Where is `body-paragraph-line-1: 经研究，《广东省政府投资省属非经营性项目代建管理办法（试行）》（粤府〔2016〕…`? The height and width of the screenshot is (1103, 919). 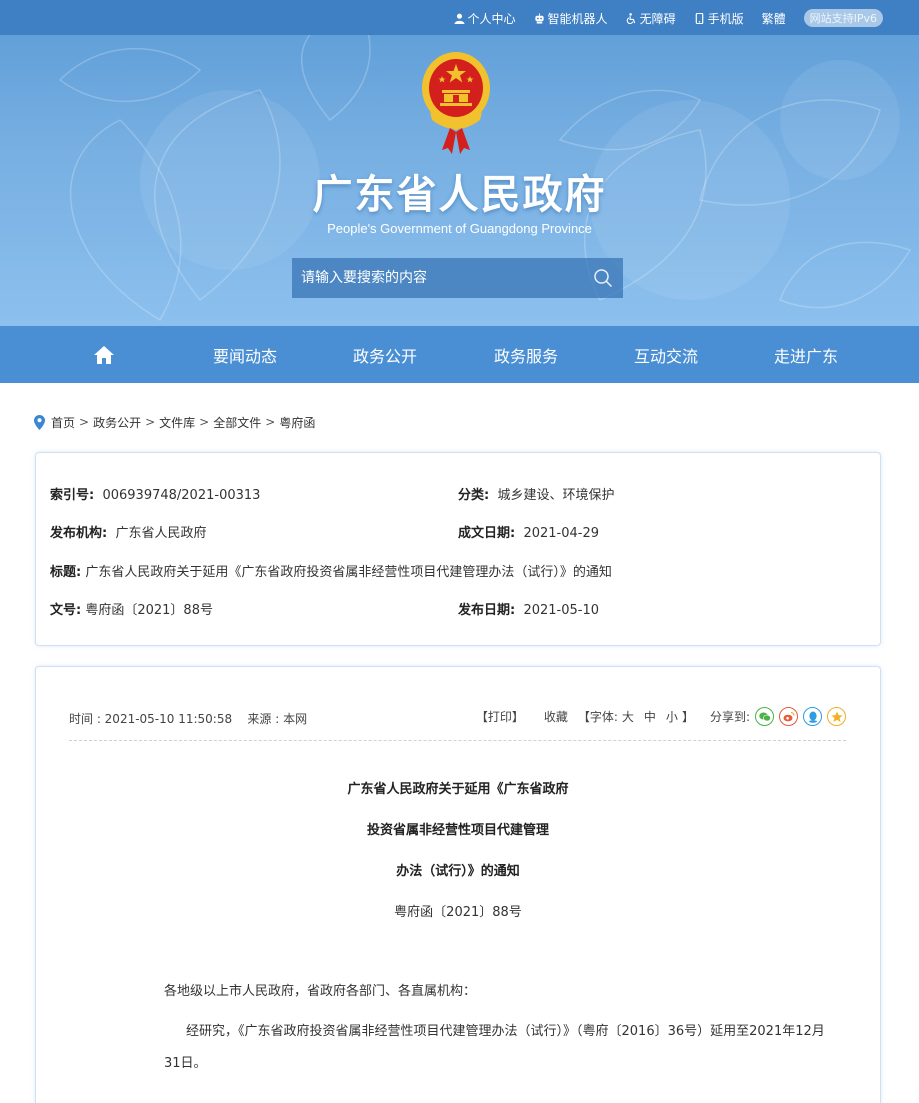
body-paragraph-line-1: 经研究，《广东省政府投资省属非经营性项目代建管理办法（试行）》（粤府〔2016〕… is located at coordinates (505, 1031).